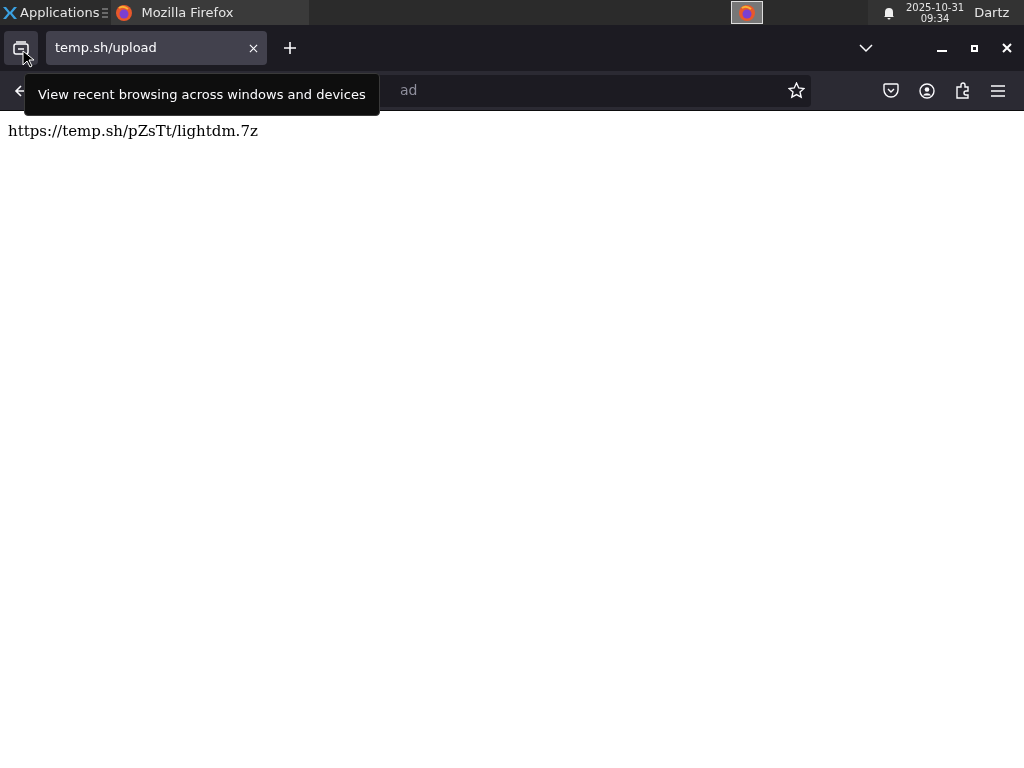 The image size is (1024, 768). I want to click on app-menu-icon, so click(10, 12).